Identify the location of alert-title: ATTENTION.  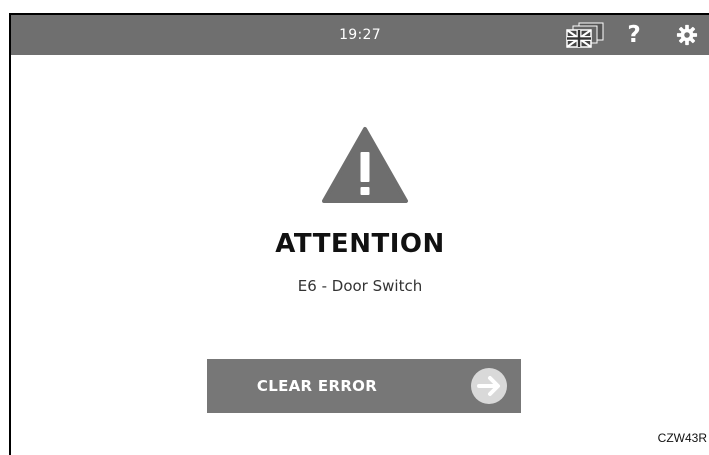
(360, 244).